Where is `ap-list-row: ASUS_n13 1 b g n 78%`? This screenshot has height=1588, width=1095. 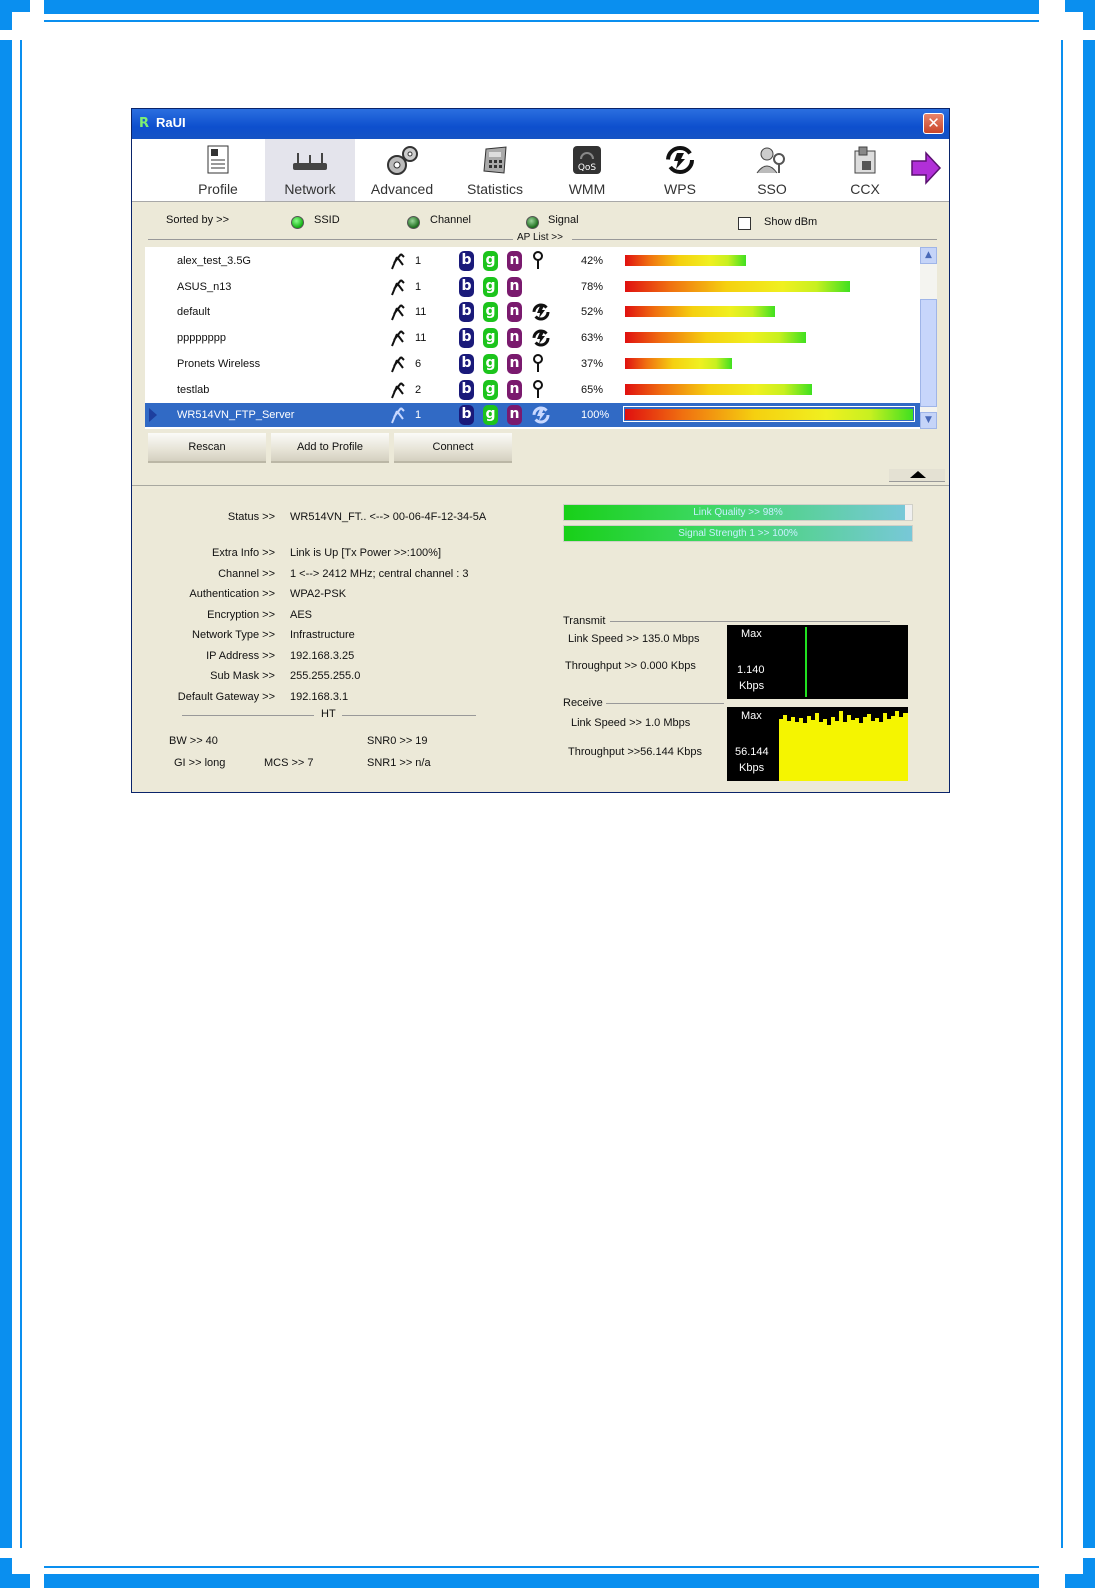 ap-list-row: ASUS_n13 1 b g n 78% is located at coordinates (532, 287).